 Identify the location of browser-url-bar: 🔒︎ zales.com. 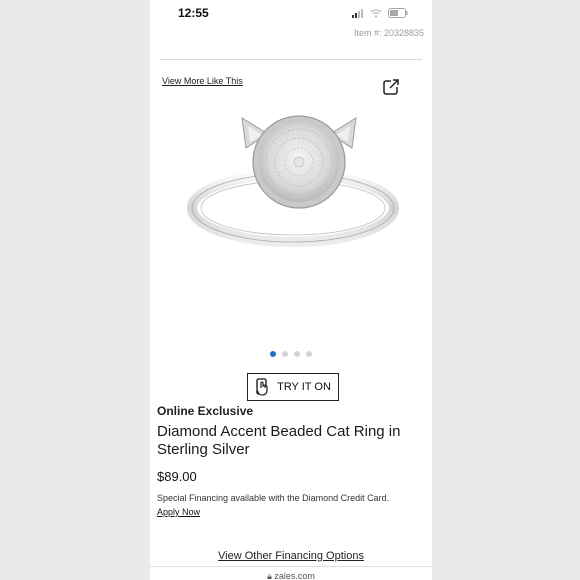
(291, 575).